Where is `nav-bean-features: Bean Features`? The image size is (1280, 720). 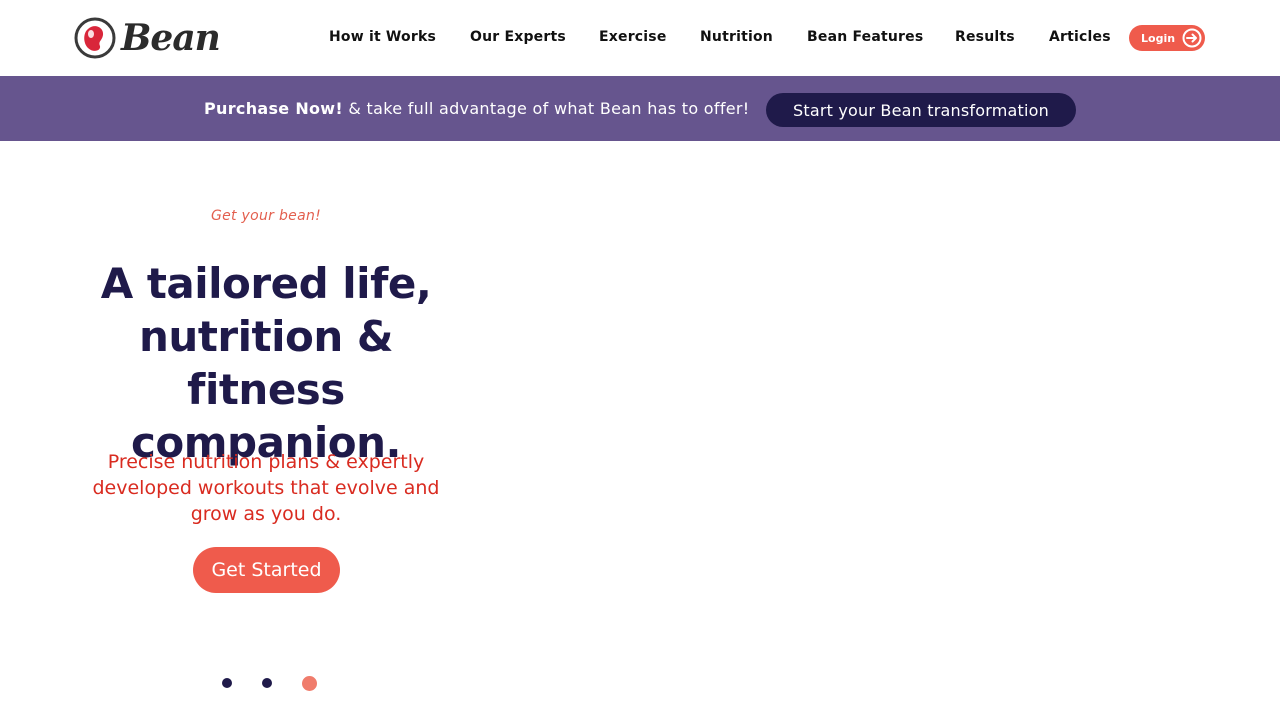 nav-bean-features: Bean Features is located at coordinates (865, 37).